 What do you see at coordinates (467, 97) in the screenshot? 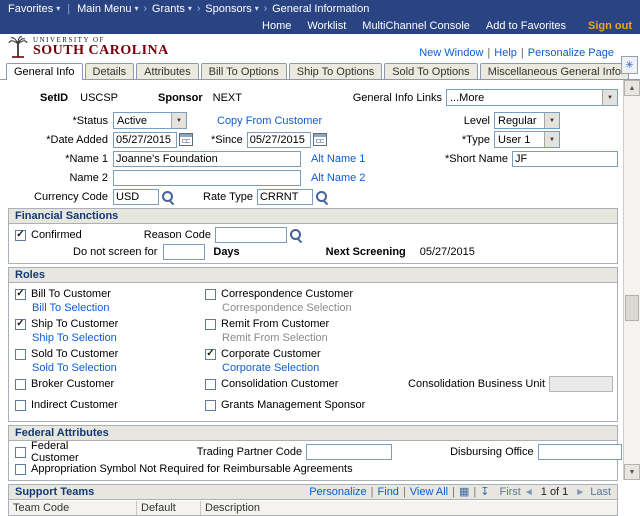
I see `general-info-links-value: ...More` at bounding box center [467, 97].